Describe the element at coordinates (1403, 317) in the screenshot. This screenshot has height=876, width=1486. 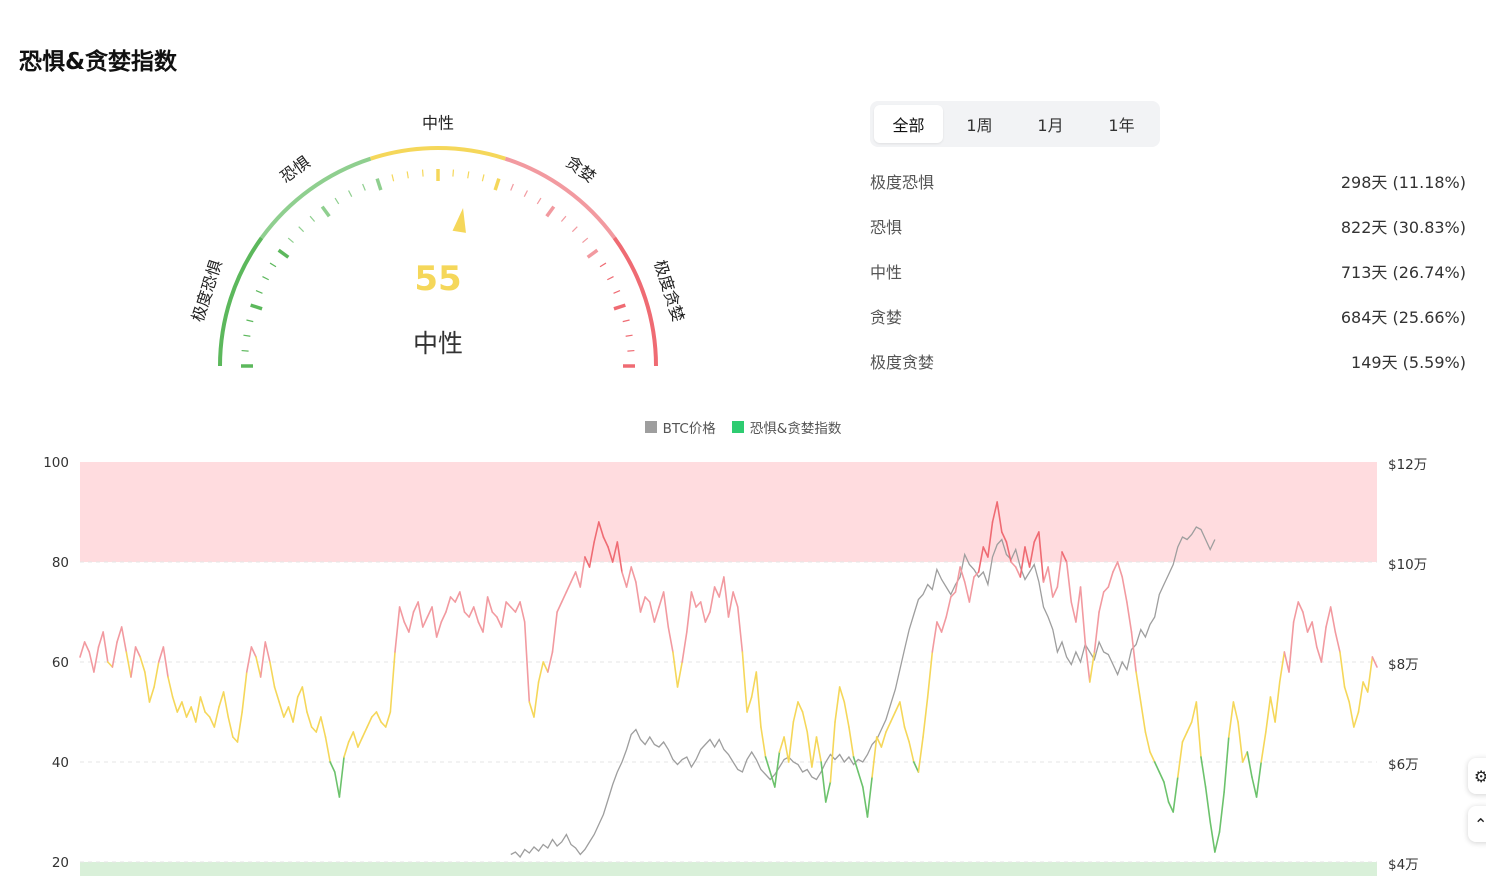
I see `stat-value: 684天 (25.66%)` at that location.